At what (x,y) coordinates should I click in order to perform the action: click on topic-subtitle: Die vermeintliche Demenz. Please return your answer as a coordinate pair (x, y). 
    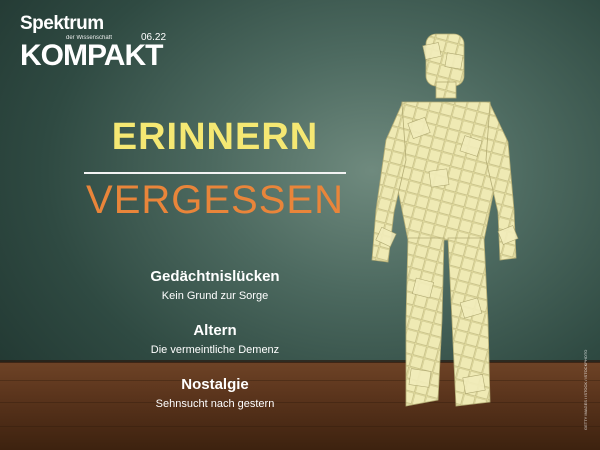
    Looking at the image, I should click on (215, 350).